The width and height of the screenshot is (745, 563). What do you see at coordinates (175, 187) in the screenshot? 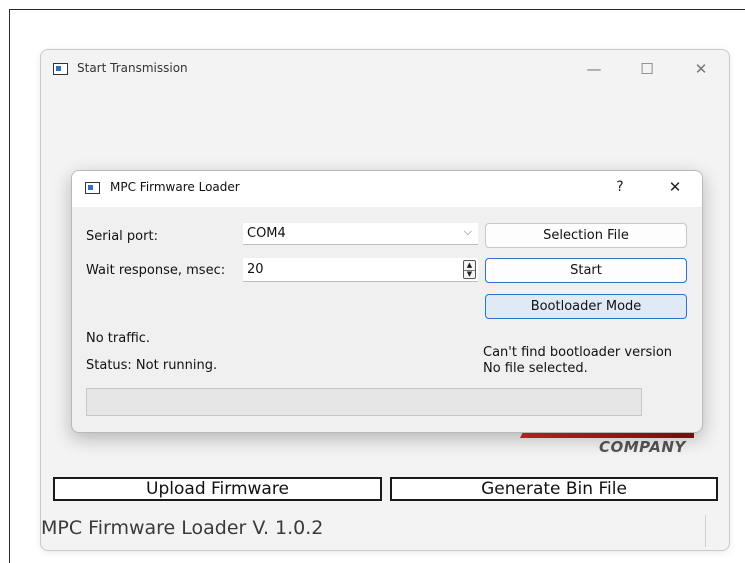
I see `dialog-title: MPC Firmware Loader` at bounding box center [175, 187].